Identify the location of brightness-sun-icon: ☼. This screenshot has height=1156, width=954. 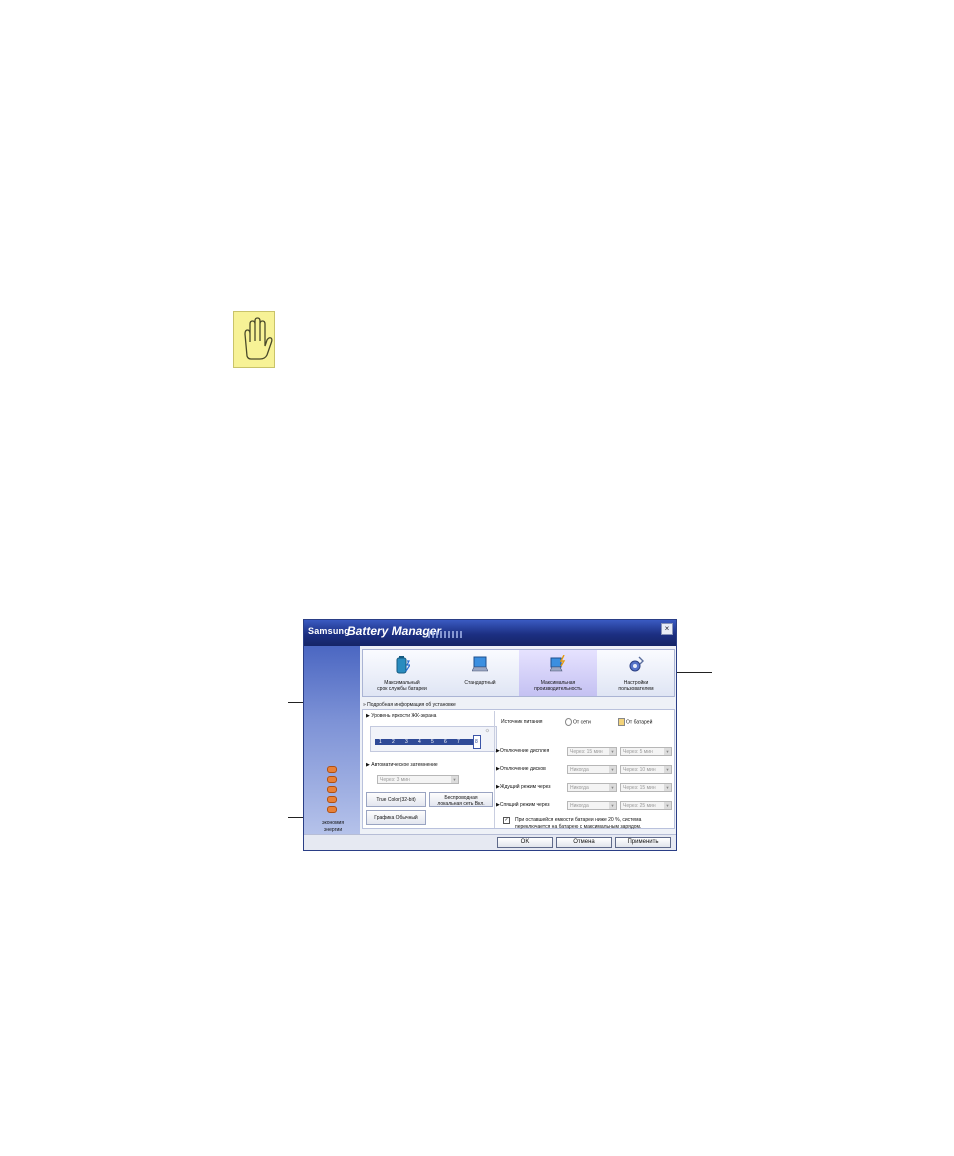
(487, 731).